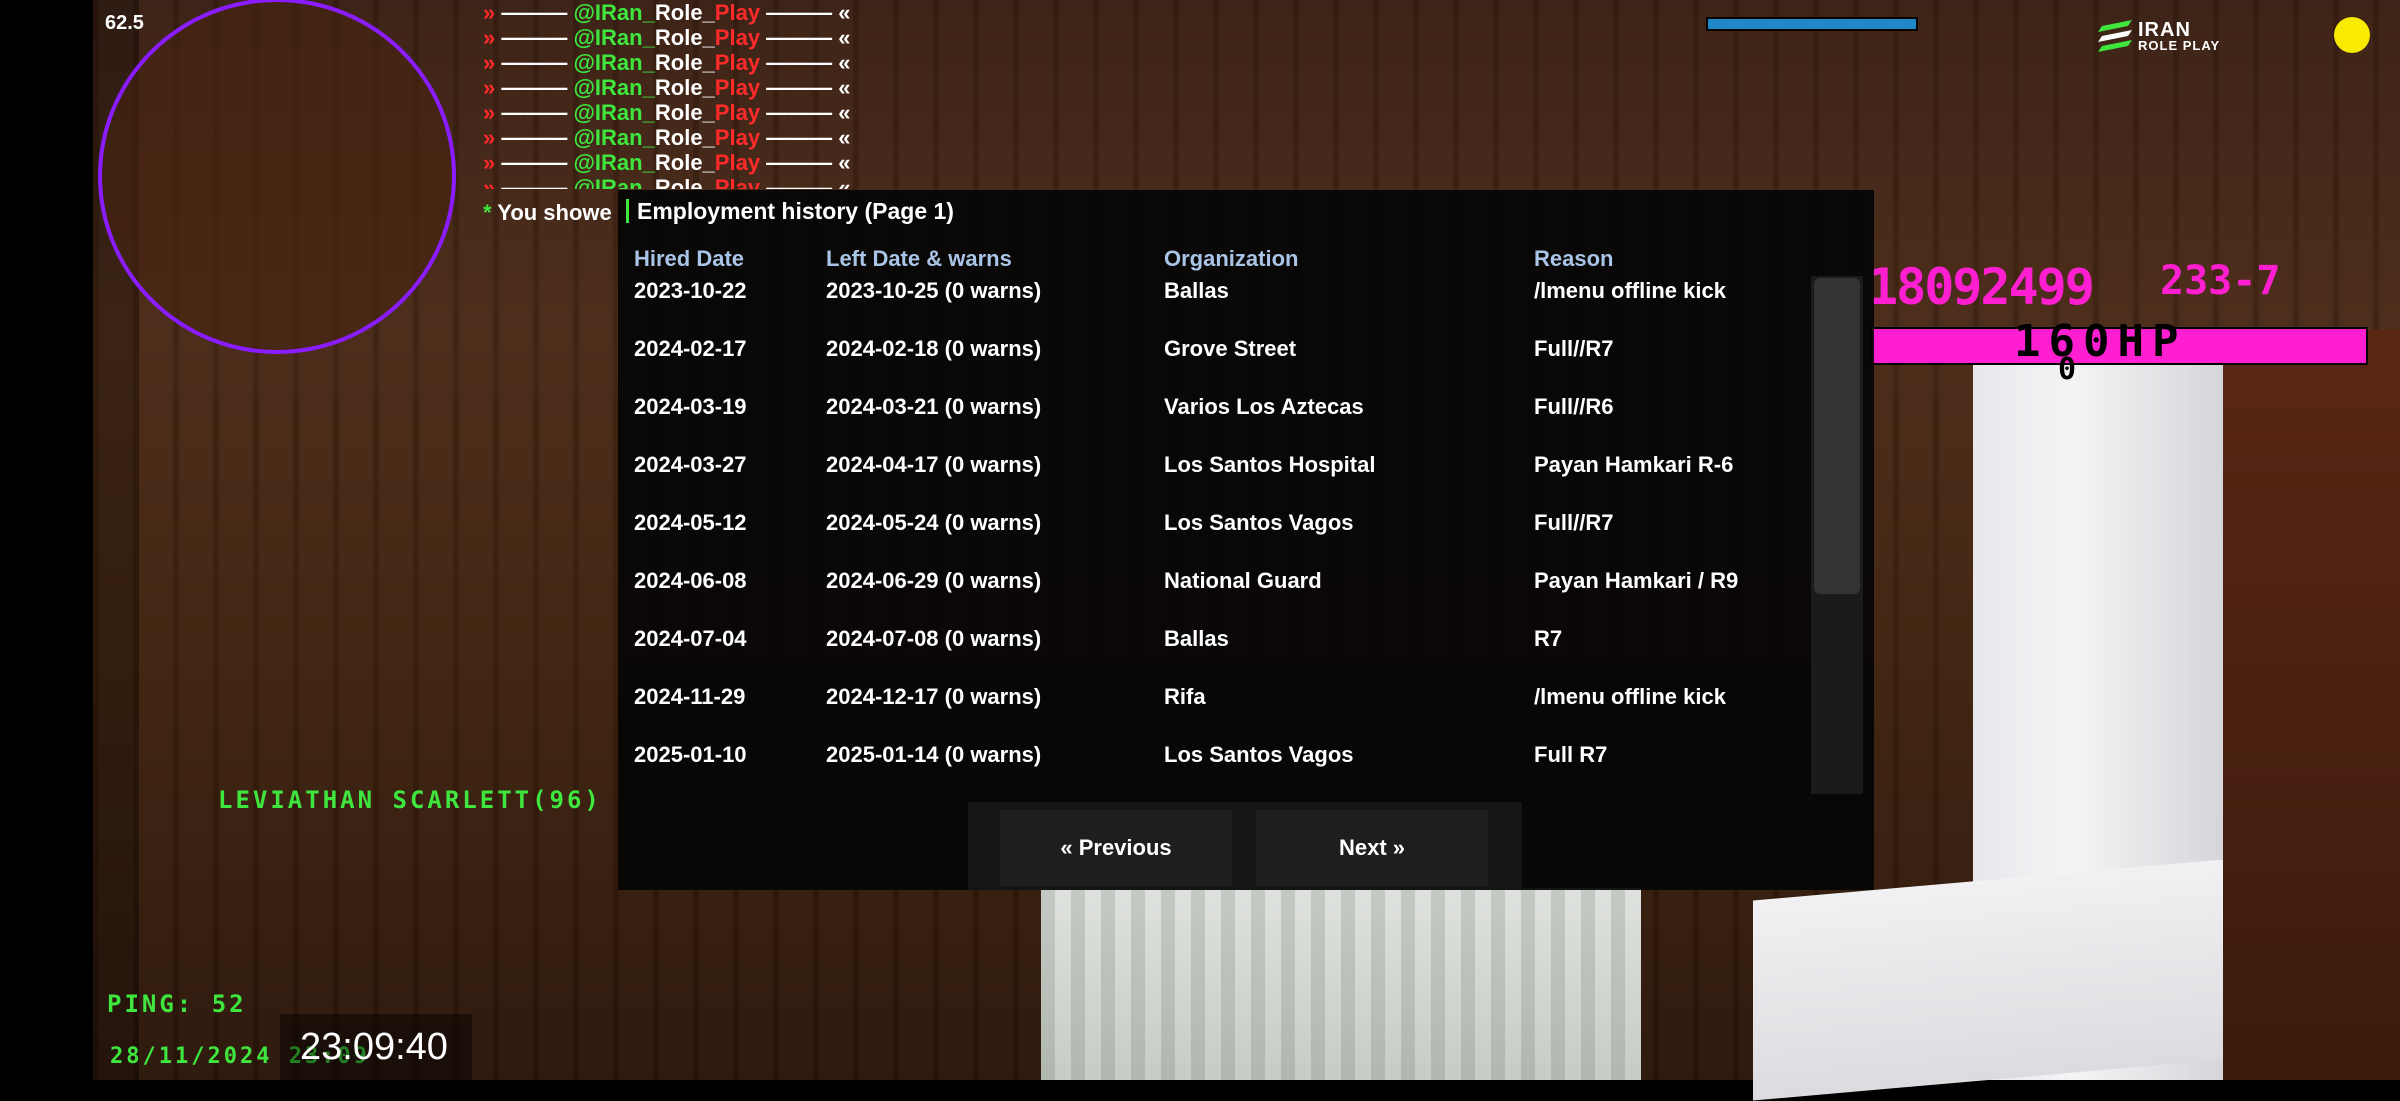 The image size is (2400, 1101). What do you see at coordinates (1341, 984) in the screenshot?
I see `player-character` at bounding box center [1341, 984].